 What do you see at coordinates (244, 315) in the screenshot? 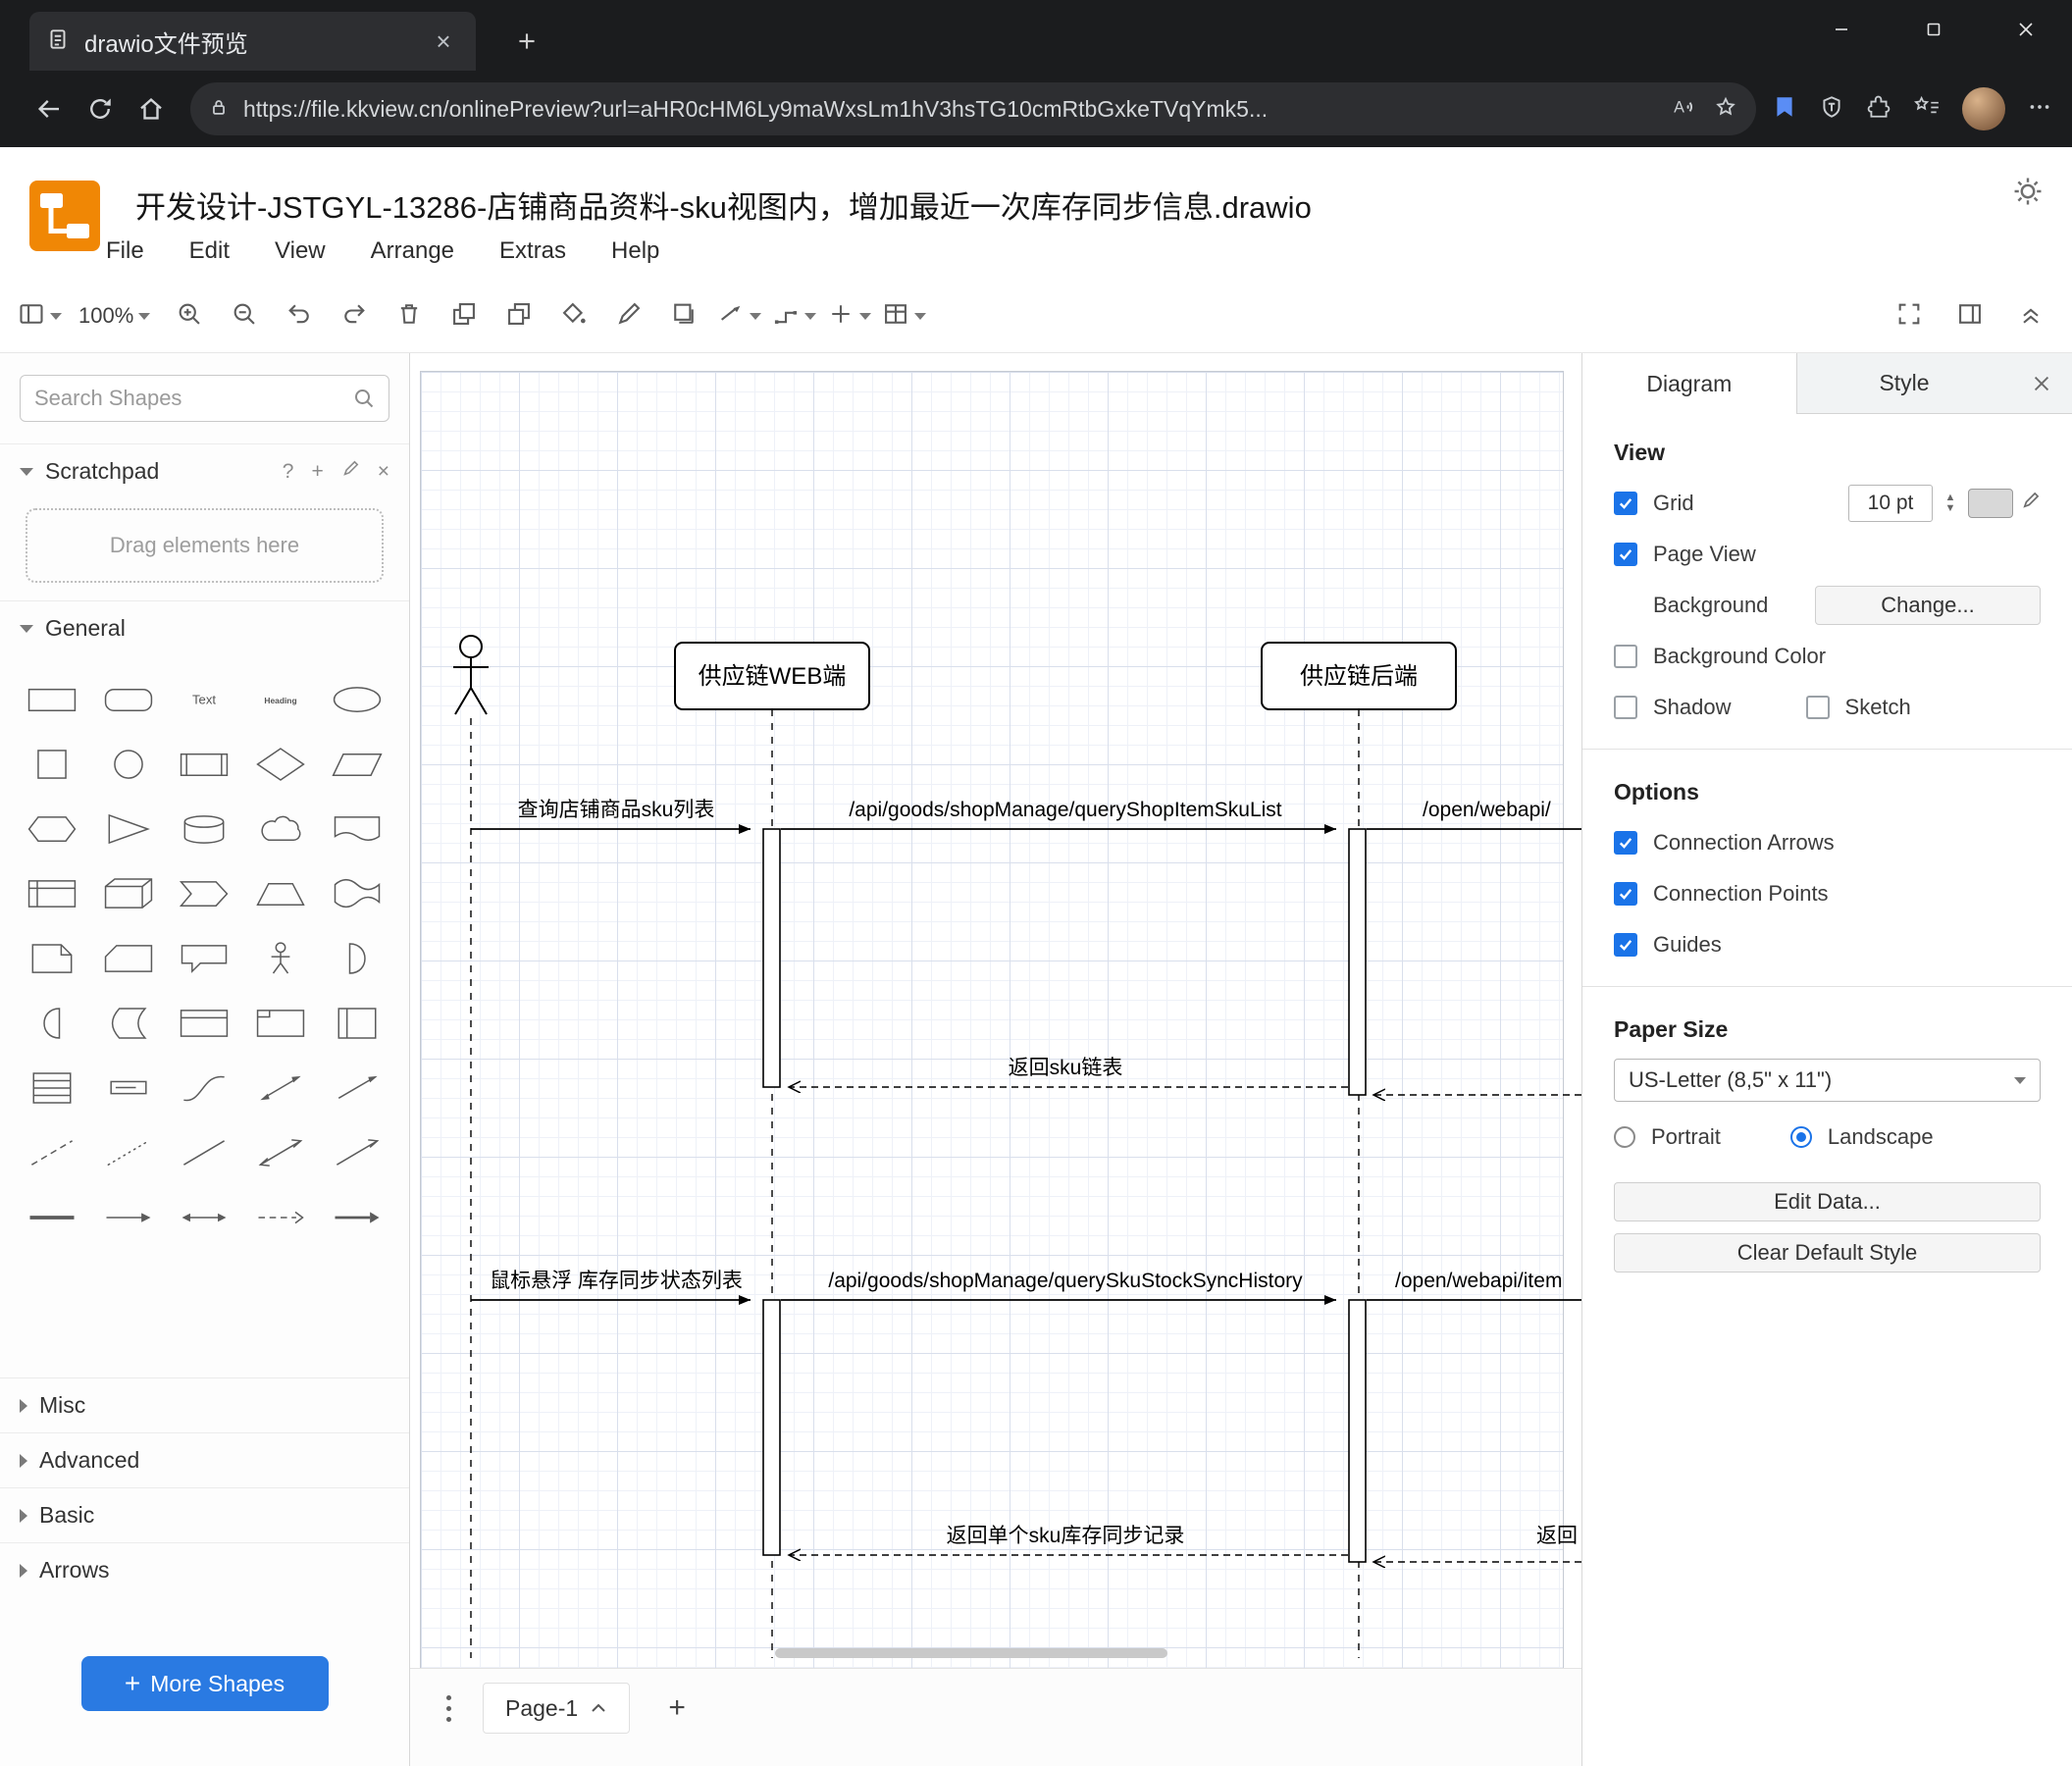
I see `zoom-out-button` at bounding box center [244, 315].